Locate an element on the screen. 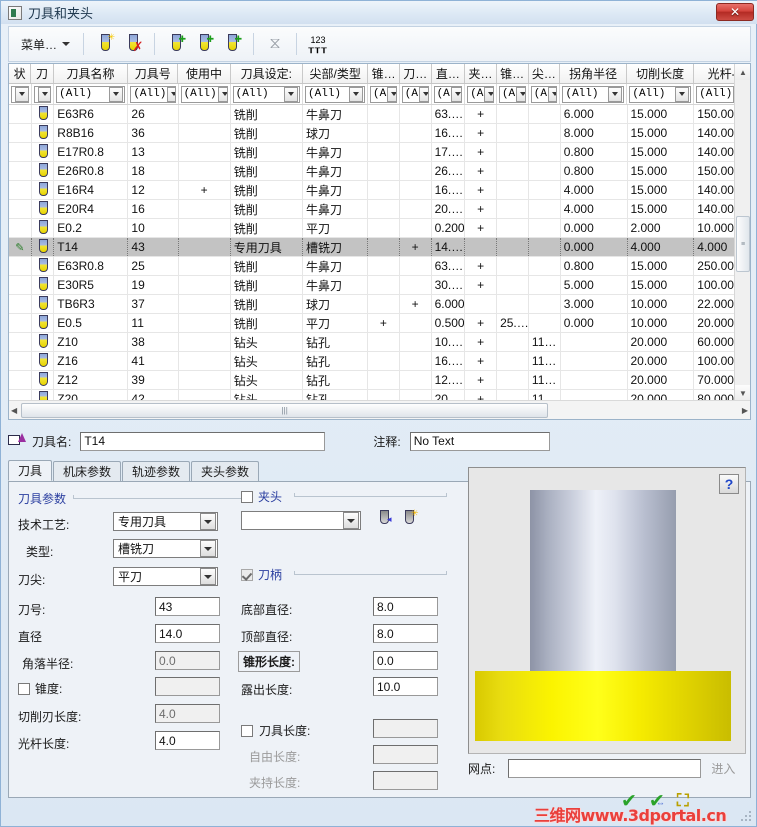 This screenshot has height=827, width=757. holder-combo is located at coordinates (301, 520).